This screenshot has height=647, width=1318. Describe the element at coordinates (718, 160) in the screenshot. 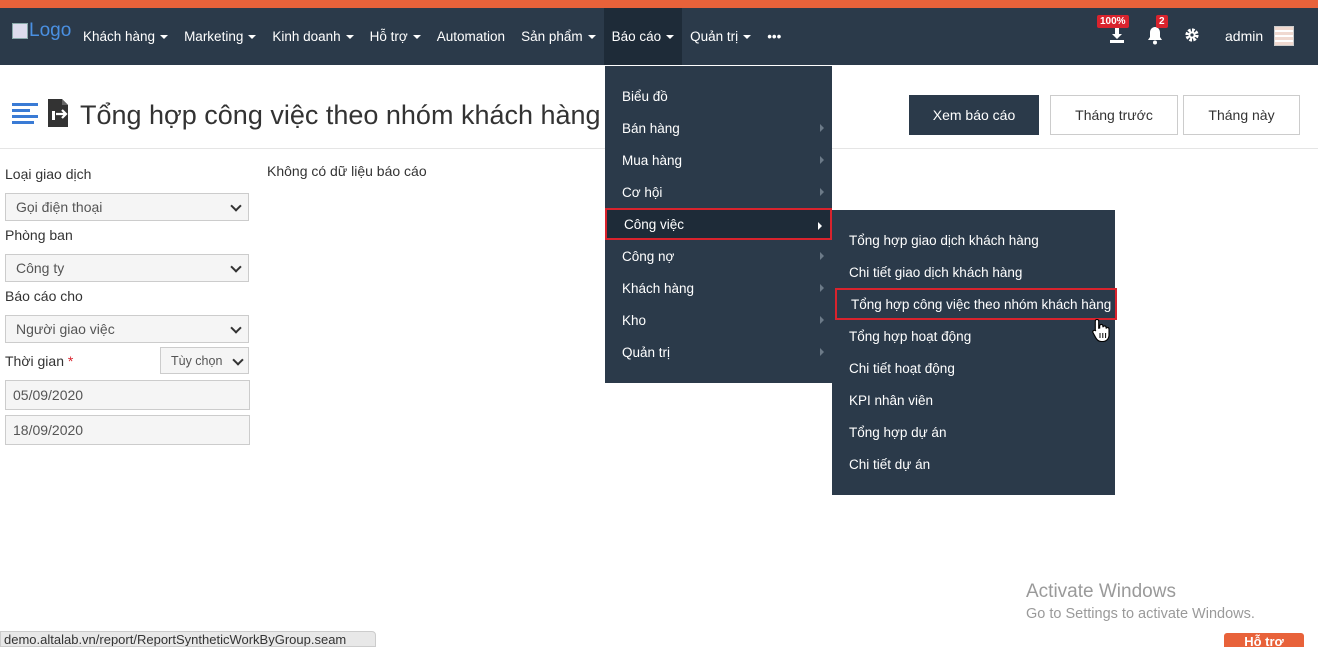

I see `report-menu-item-2: Mua hàng` at that location.